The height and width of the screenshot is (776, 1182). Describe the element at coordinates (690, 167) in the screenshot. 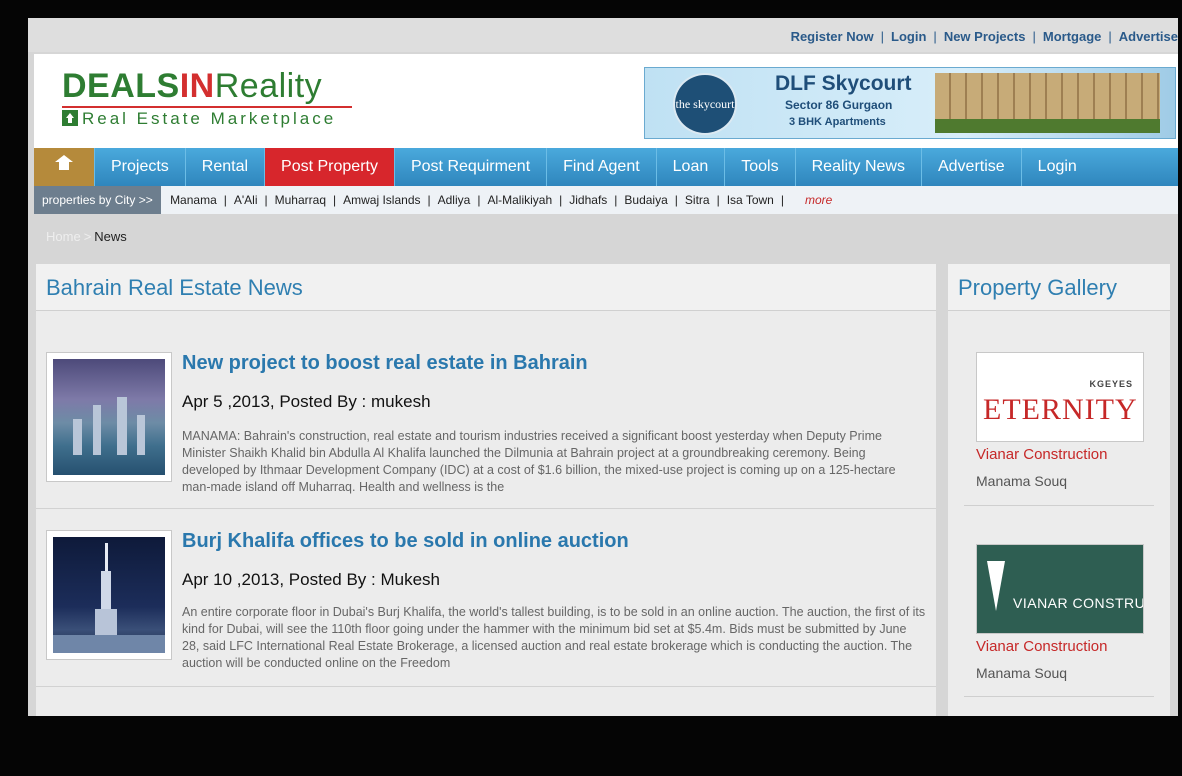

I see `nav-loan: Loan` at that location.